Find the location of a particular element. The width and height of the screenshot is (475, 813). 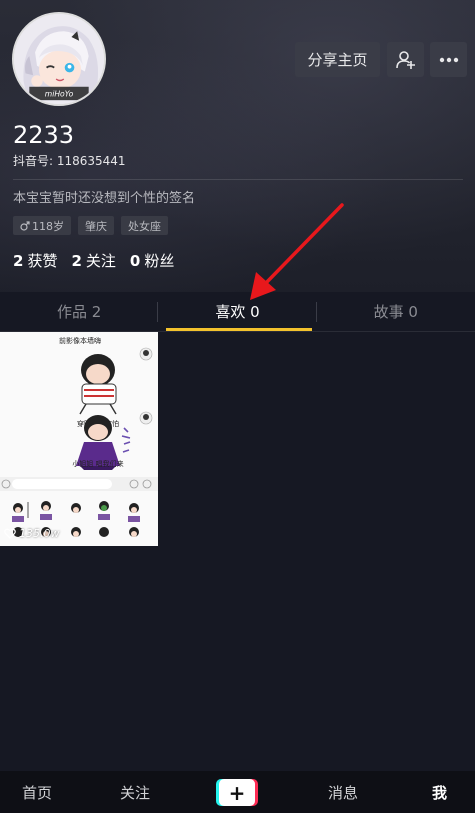

profile-stats: 2 获赞 2 关注 0 粉丝 is located at coordinates (93, 260).